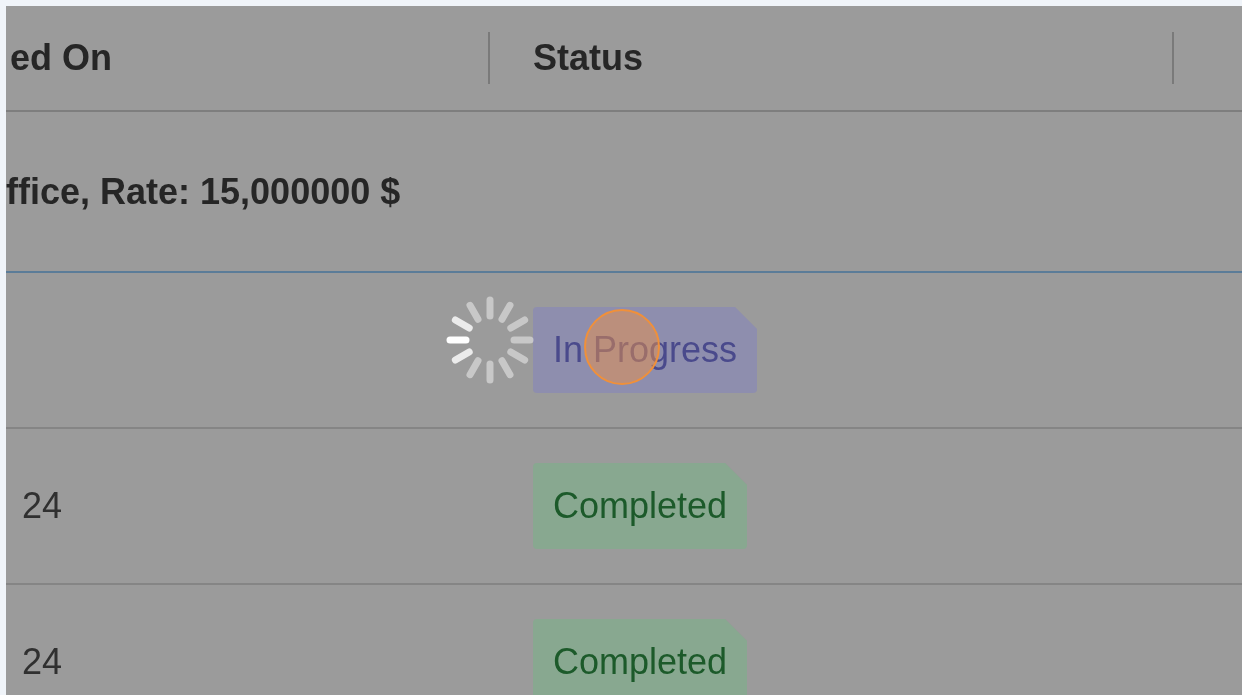  I want to click on column-header: ed On, so click(59, 58).